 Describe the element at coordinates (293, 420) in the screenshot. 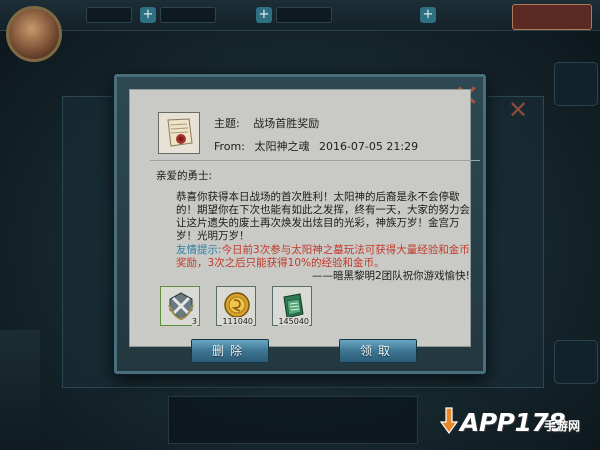

I see `chat-box` at that location.